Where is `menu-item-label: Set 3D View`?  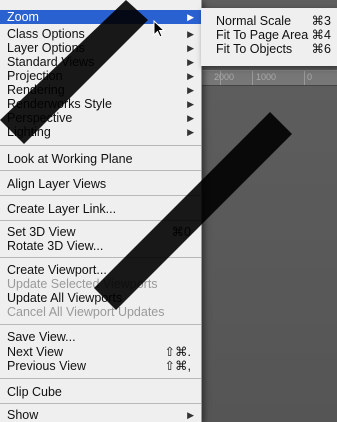
menu-item-label: Set 3D View is located at coordinates (41, 232).